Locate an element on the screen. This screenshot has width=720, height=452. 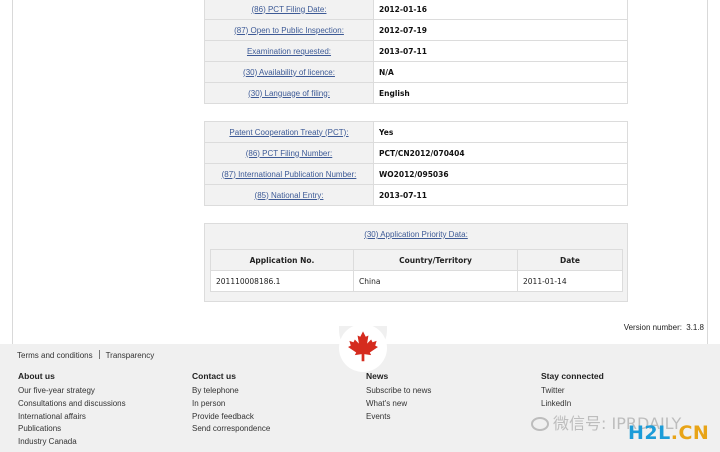
footer-link: Publications is located at coordinates (39, 428).